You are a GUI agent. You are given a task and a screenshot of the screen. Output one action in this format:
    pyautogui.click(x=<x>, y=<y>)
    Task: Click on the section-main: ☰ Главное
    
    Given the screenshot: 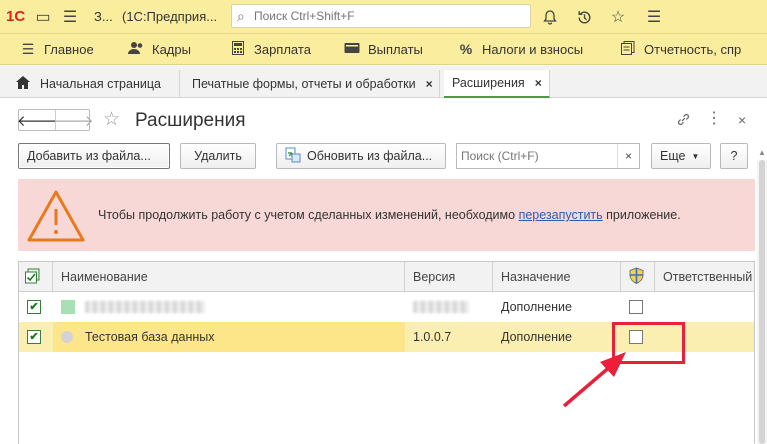 What is the action you would take?
    pyautogui.click(x=57, y=49)
    